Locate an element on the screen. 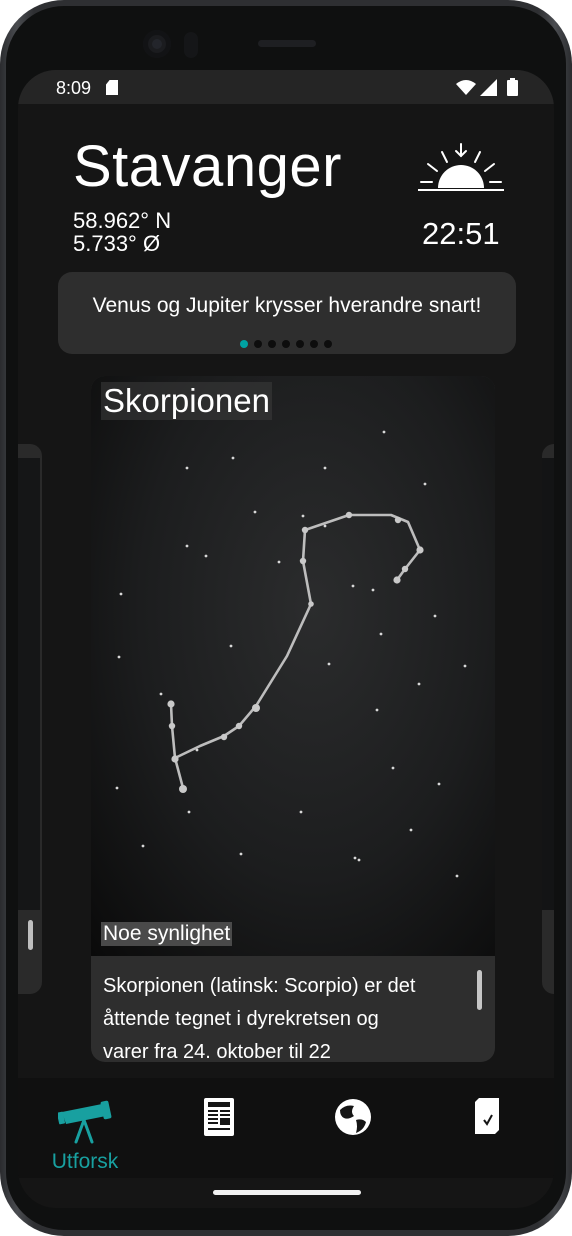 This screenshot has height=1236, width=572. next-constellation-card is located at coordinates (548, 719).